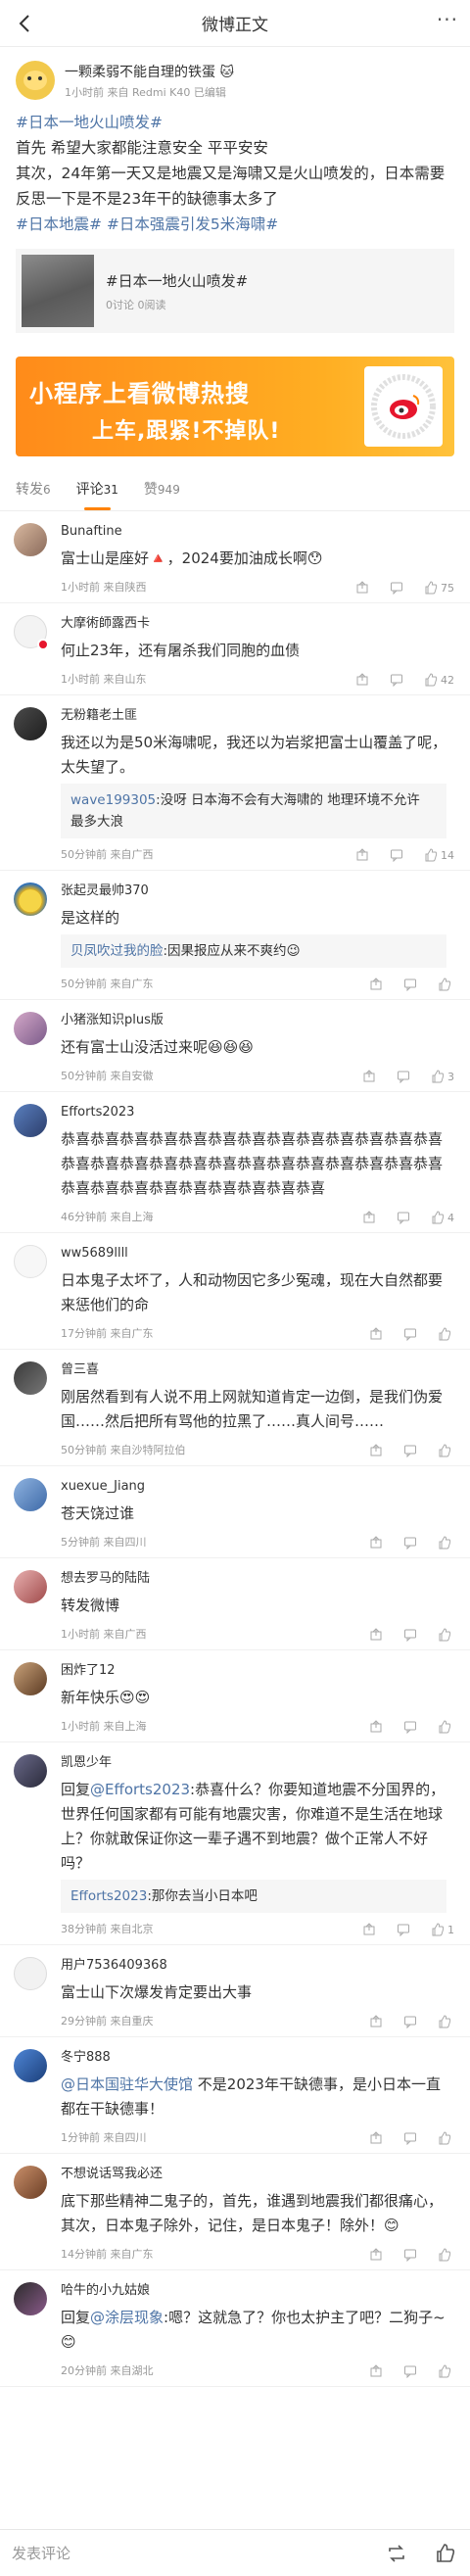  I want to click on commenter-name: 无粉籍老土匪, so click(257, 716).